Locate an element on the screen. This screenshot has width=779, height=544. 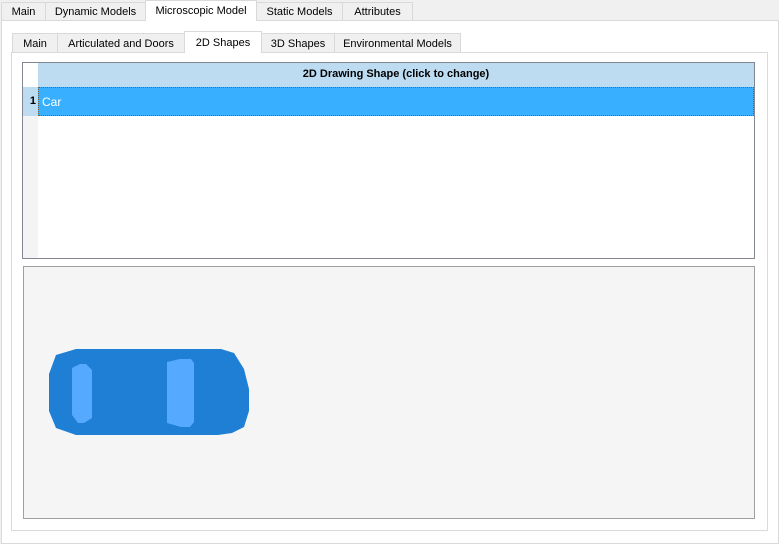
table-row: 1 Car is located at coordinates (388, 101).